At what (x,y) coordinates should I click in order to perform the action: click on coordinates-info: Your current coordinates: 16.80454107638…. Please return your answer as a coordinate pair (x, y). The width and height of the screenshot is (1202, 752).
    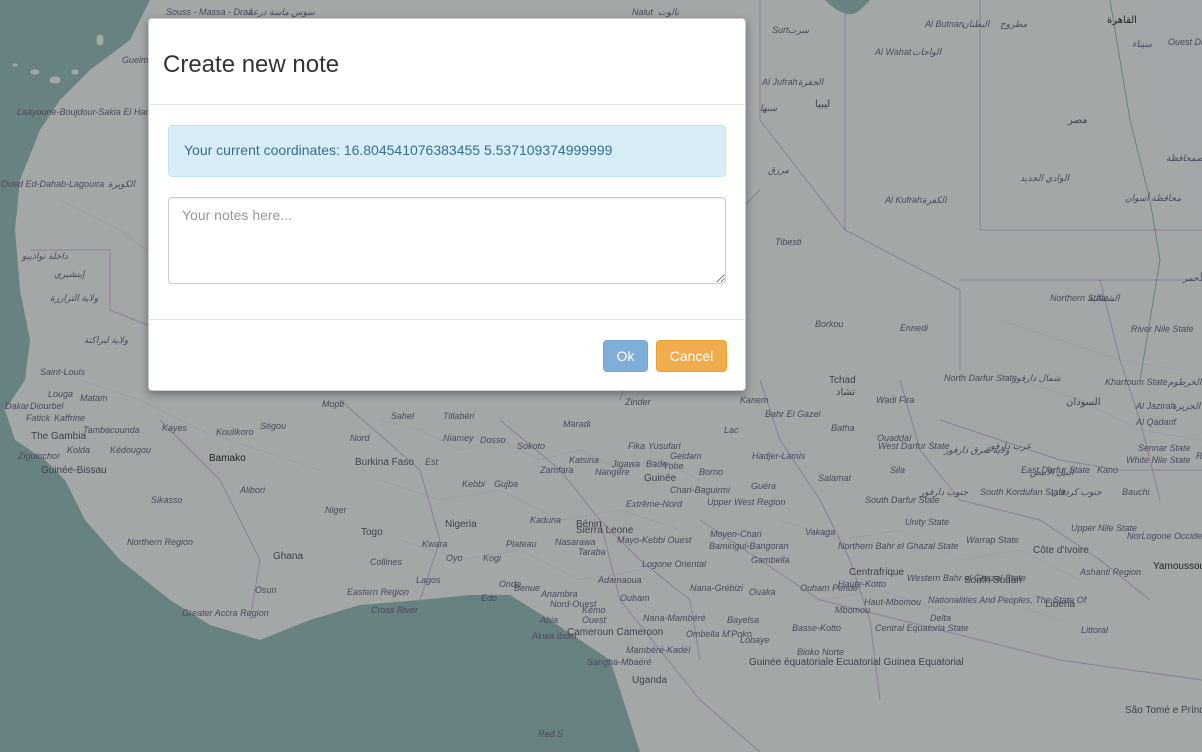
    Looking at the image, I should click on (447, 151).